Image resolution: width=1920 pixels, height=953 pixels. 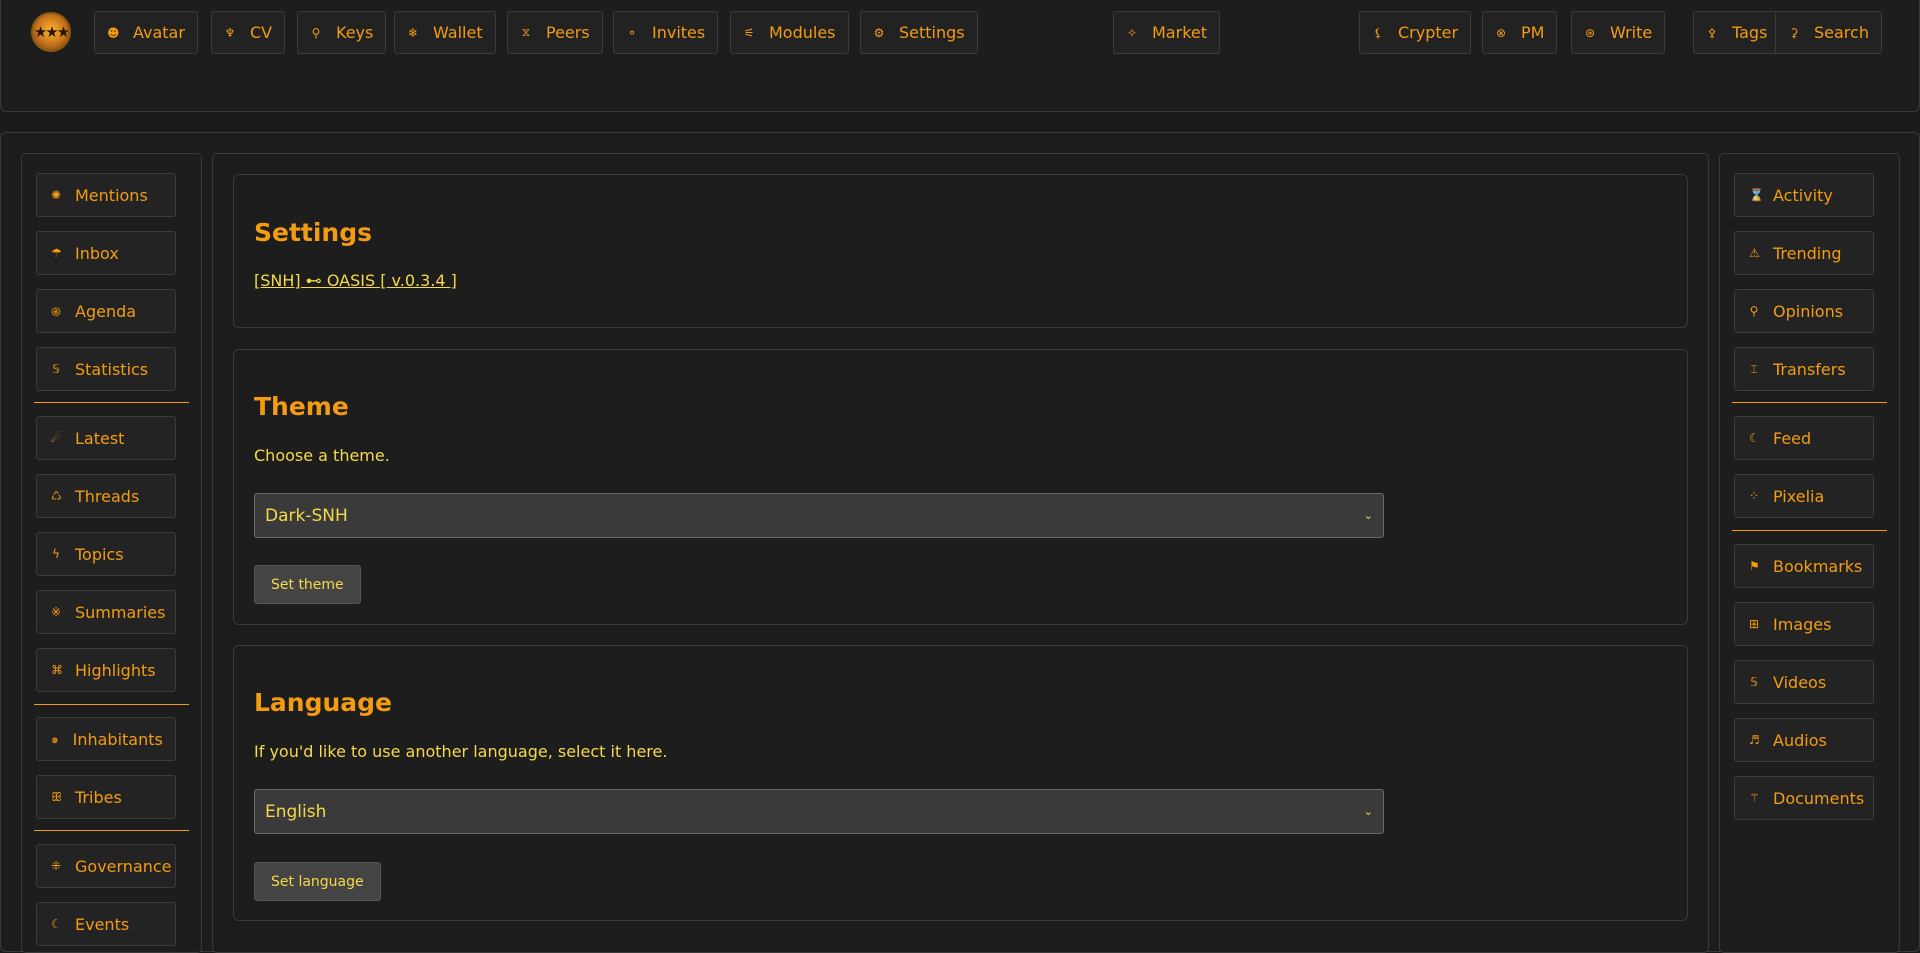 I want to click on nav-wallet-button: ❄ Wallet, so click(x=445, y=32).